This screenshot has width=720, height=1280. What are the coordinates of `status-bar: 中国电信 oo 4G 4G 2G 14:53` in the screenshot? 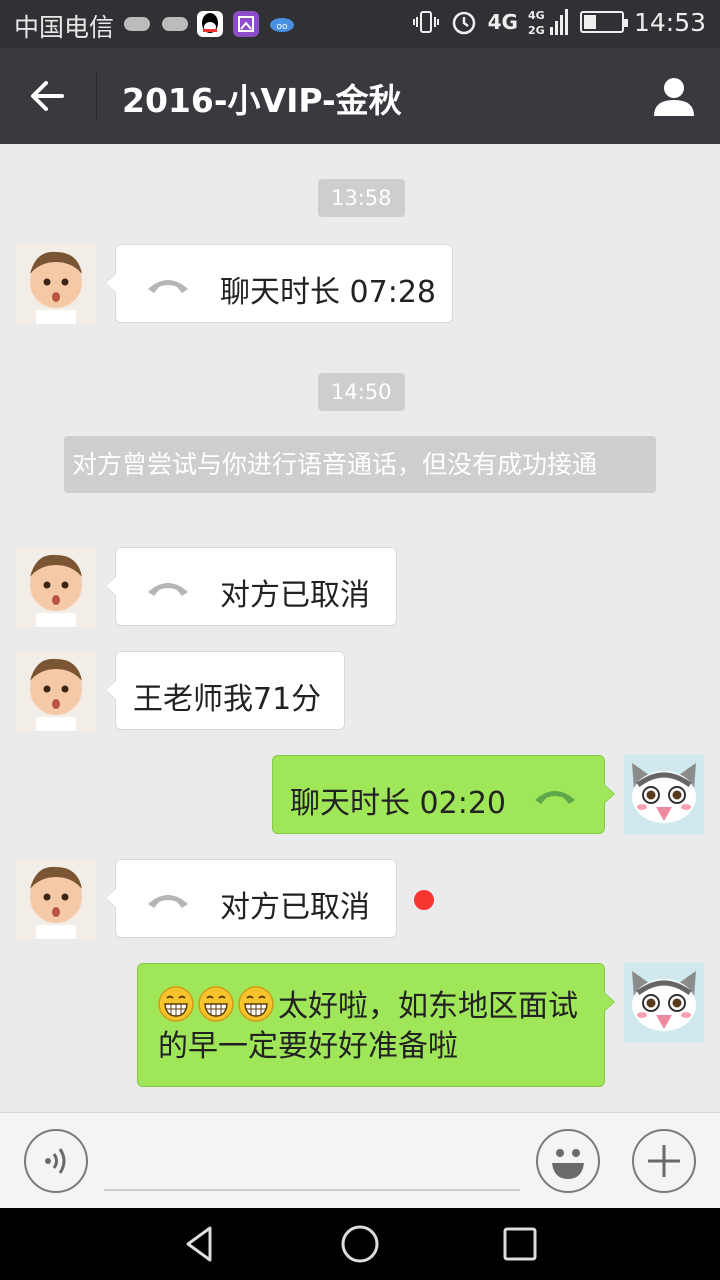 It's located at (360, 24).